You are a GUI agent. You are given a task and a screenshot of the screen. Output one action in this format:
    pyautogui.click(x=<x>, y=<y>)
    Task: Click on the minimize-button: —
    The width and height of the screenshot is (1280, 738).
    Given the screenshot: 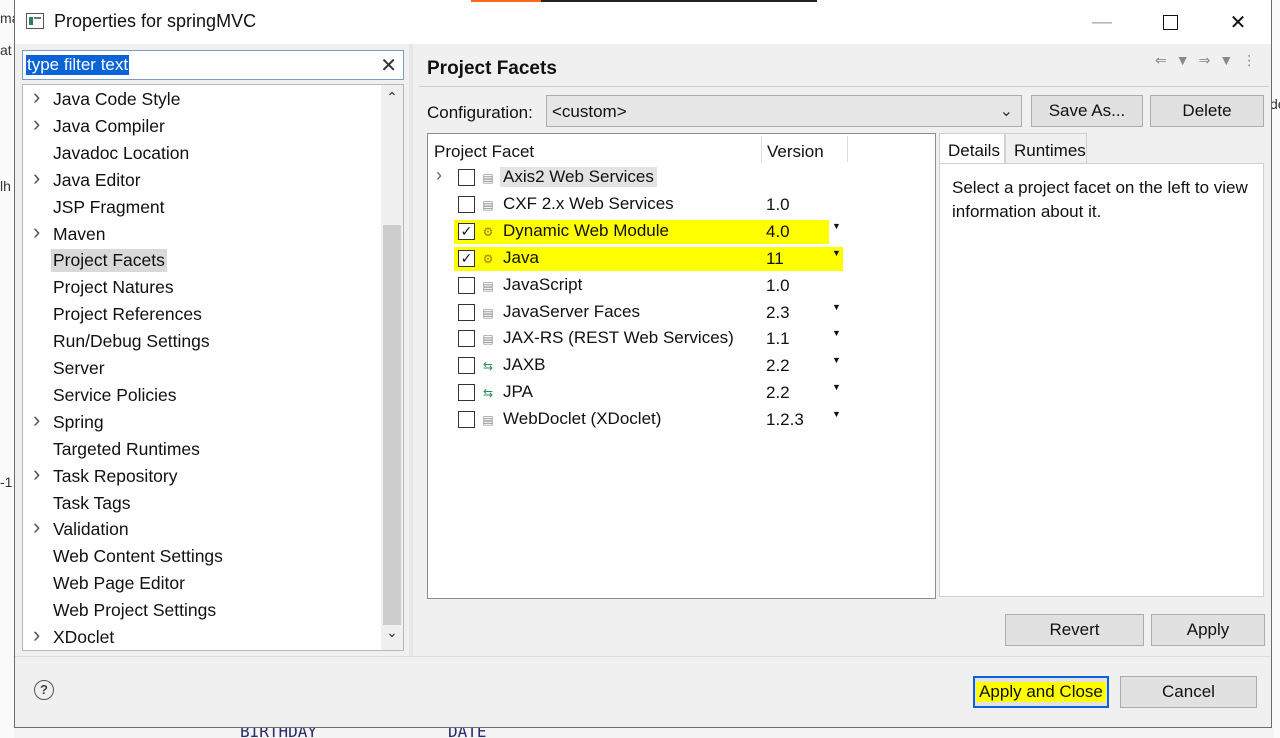 What is the action you would take?
    pyautogui.click(x=1102, y=22)
    